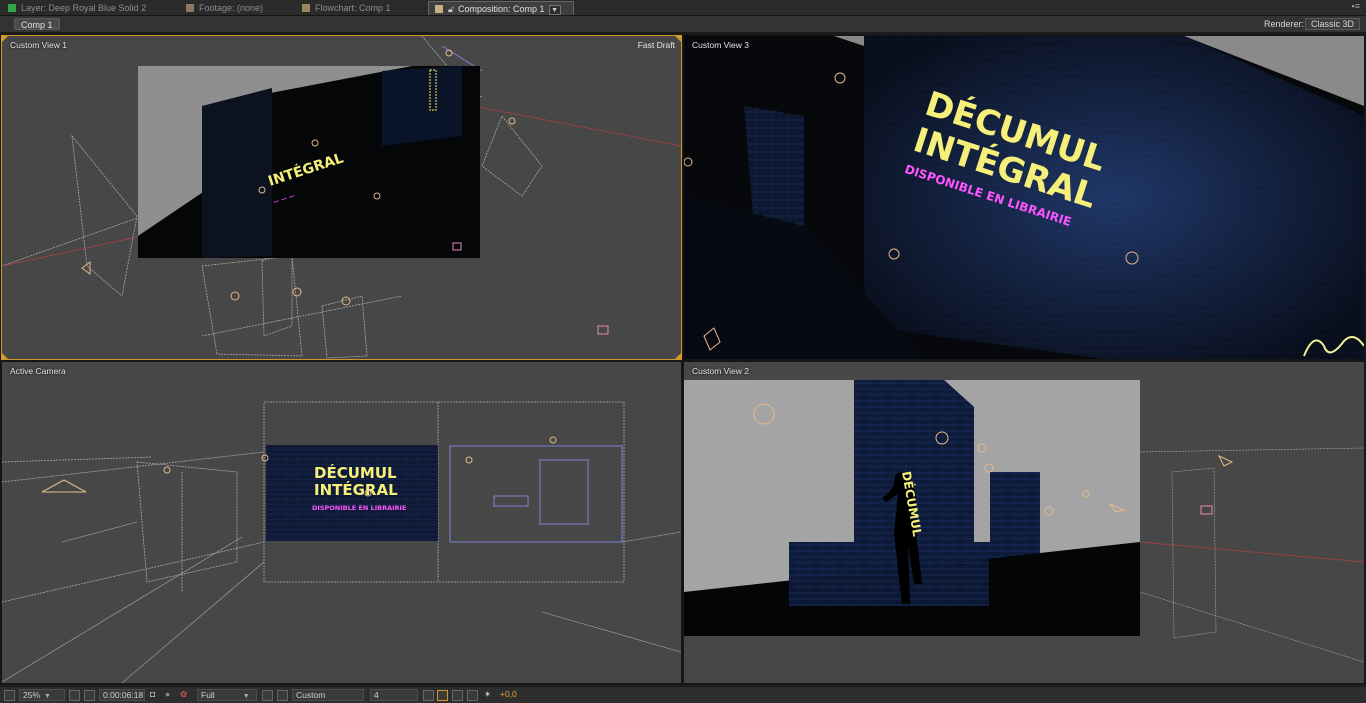 This screenshot has width=1366, height=703. What do you see at coordinates (12, 8) in the screenshot?
I see `layer-color-swatch` at bounding box center [12, 8].